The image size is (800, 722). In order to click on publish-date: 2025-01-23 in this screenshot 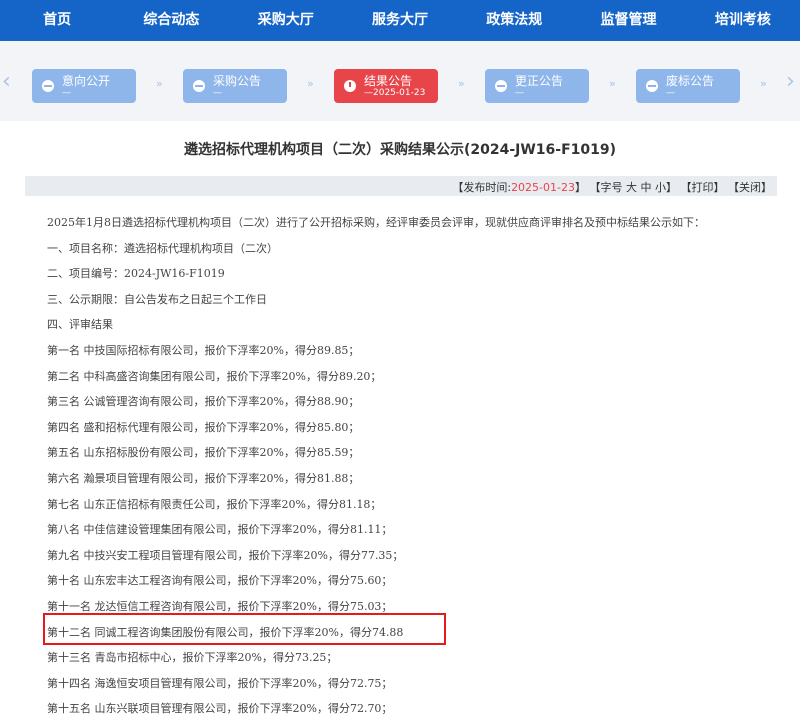, I will do `click(543, 187)`.